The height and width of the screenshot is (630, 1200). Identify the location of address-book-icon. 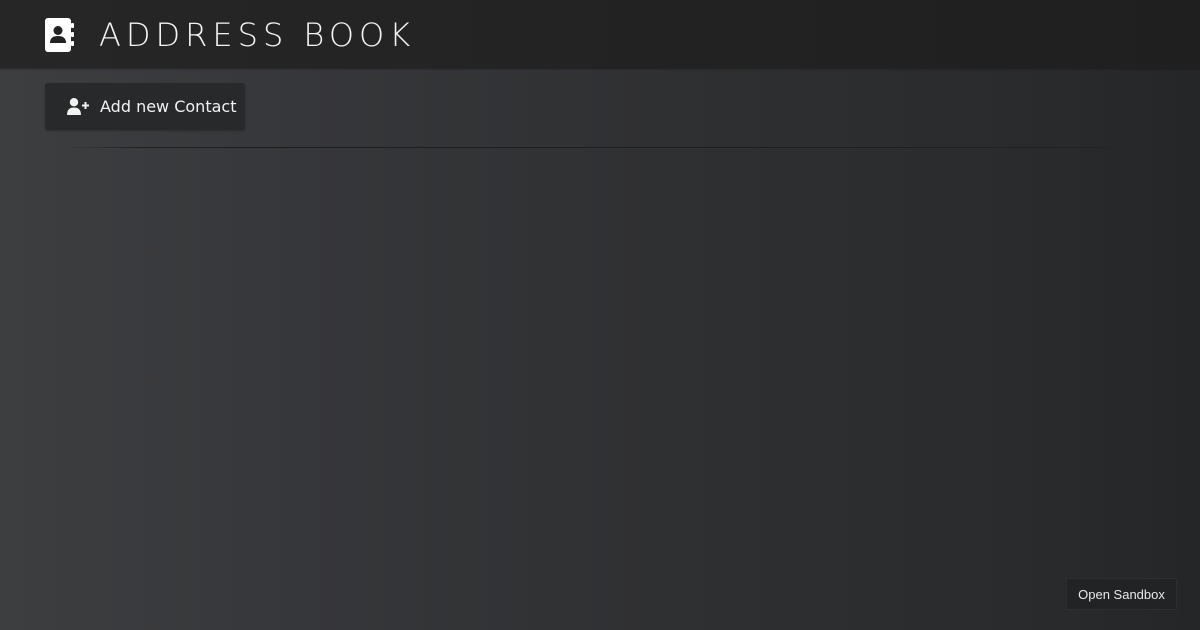
(59, 35).